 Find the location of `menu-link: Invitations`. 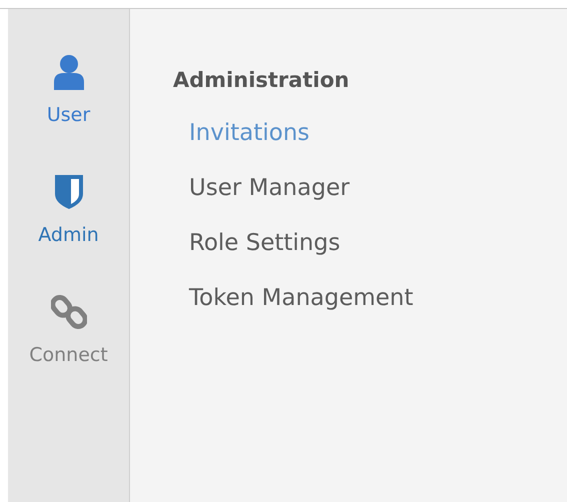

menu-link: Invitations is located at coordinates (249, 133).